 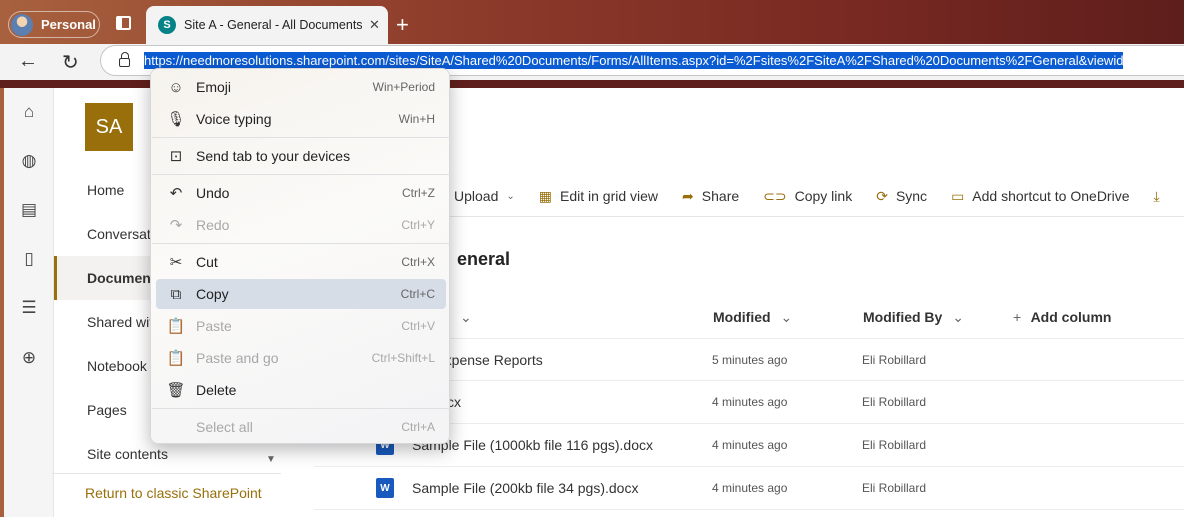 I want to click on menu-item-voice-typing: 🎙 Voice typing Win+H, so click(x=301, y=119).